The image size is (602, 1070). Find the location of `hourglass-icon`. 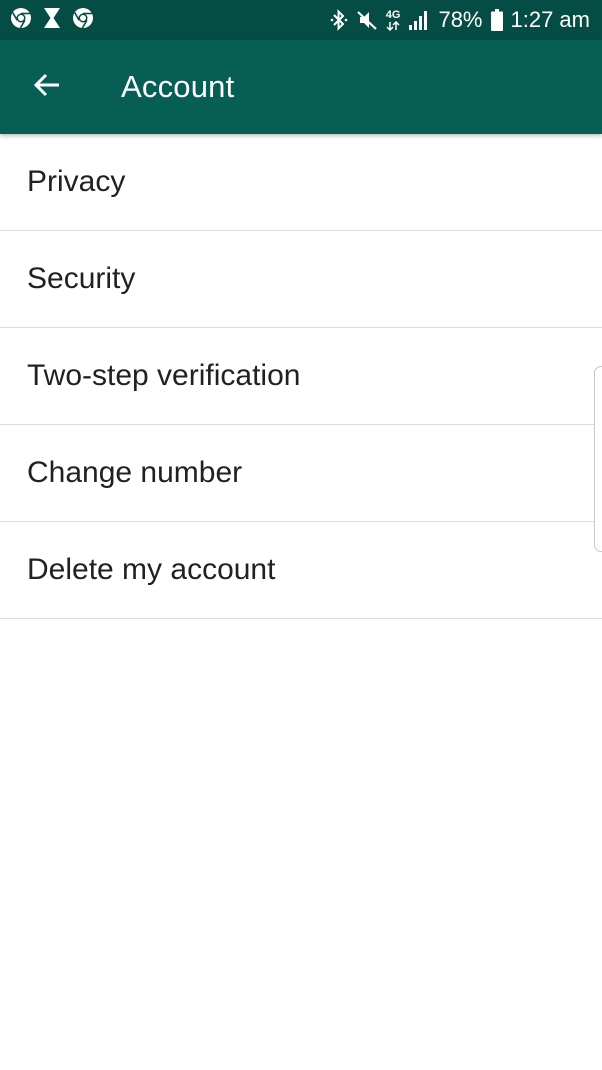

hourglass-icon is located at coordinates (52, 20).